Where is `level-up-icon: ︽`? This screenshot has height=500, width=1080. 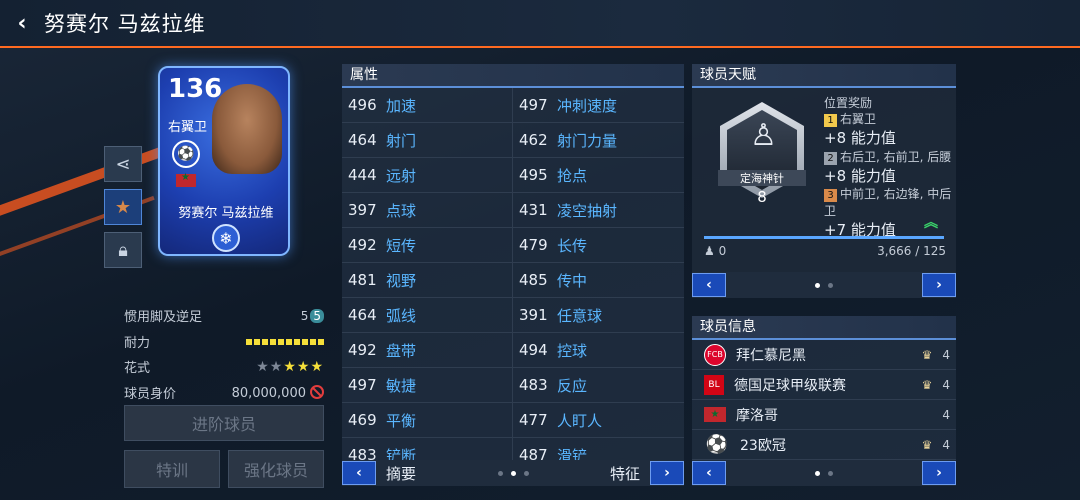 level-up-icon: ︽ is located at coordinates (931, 223).